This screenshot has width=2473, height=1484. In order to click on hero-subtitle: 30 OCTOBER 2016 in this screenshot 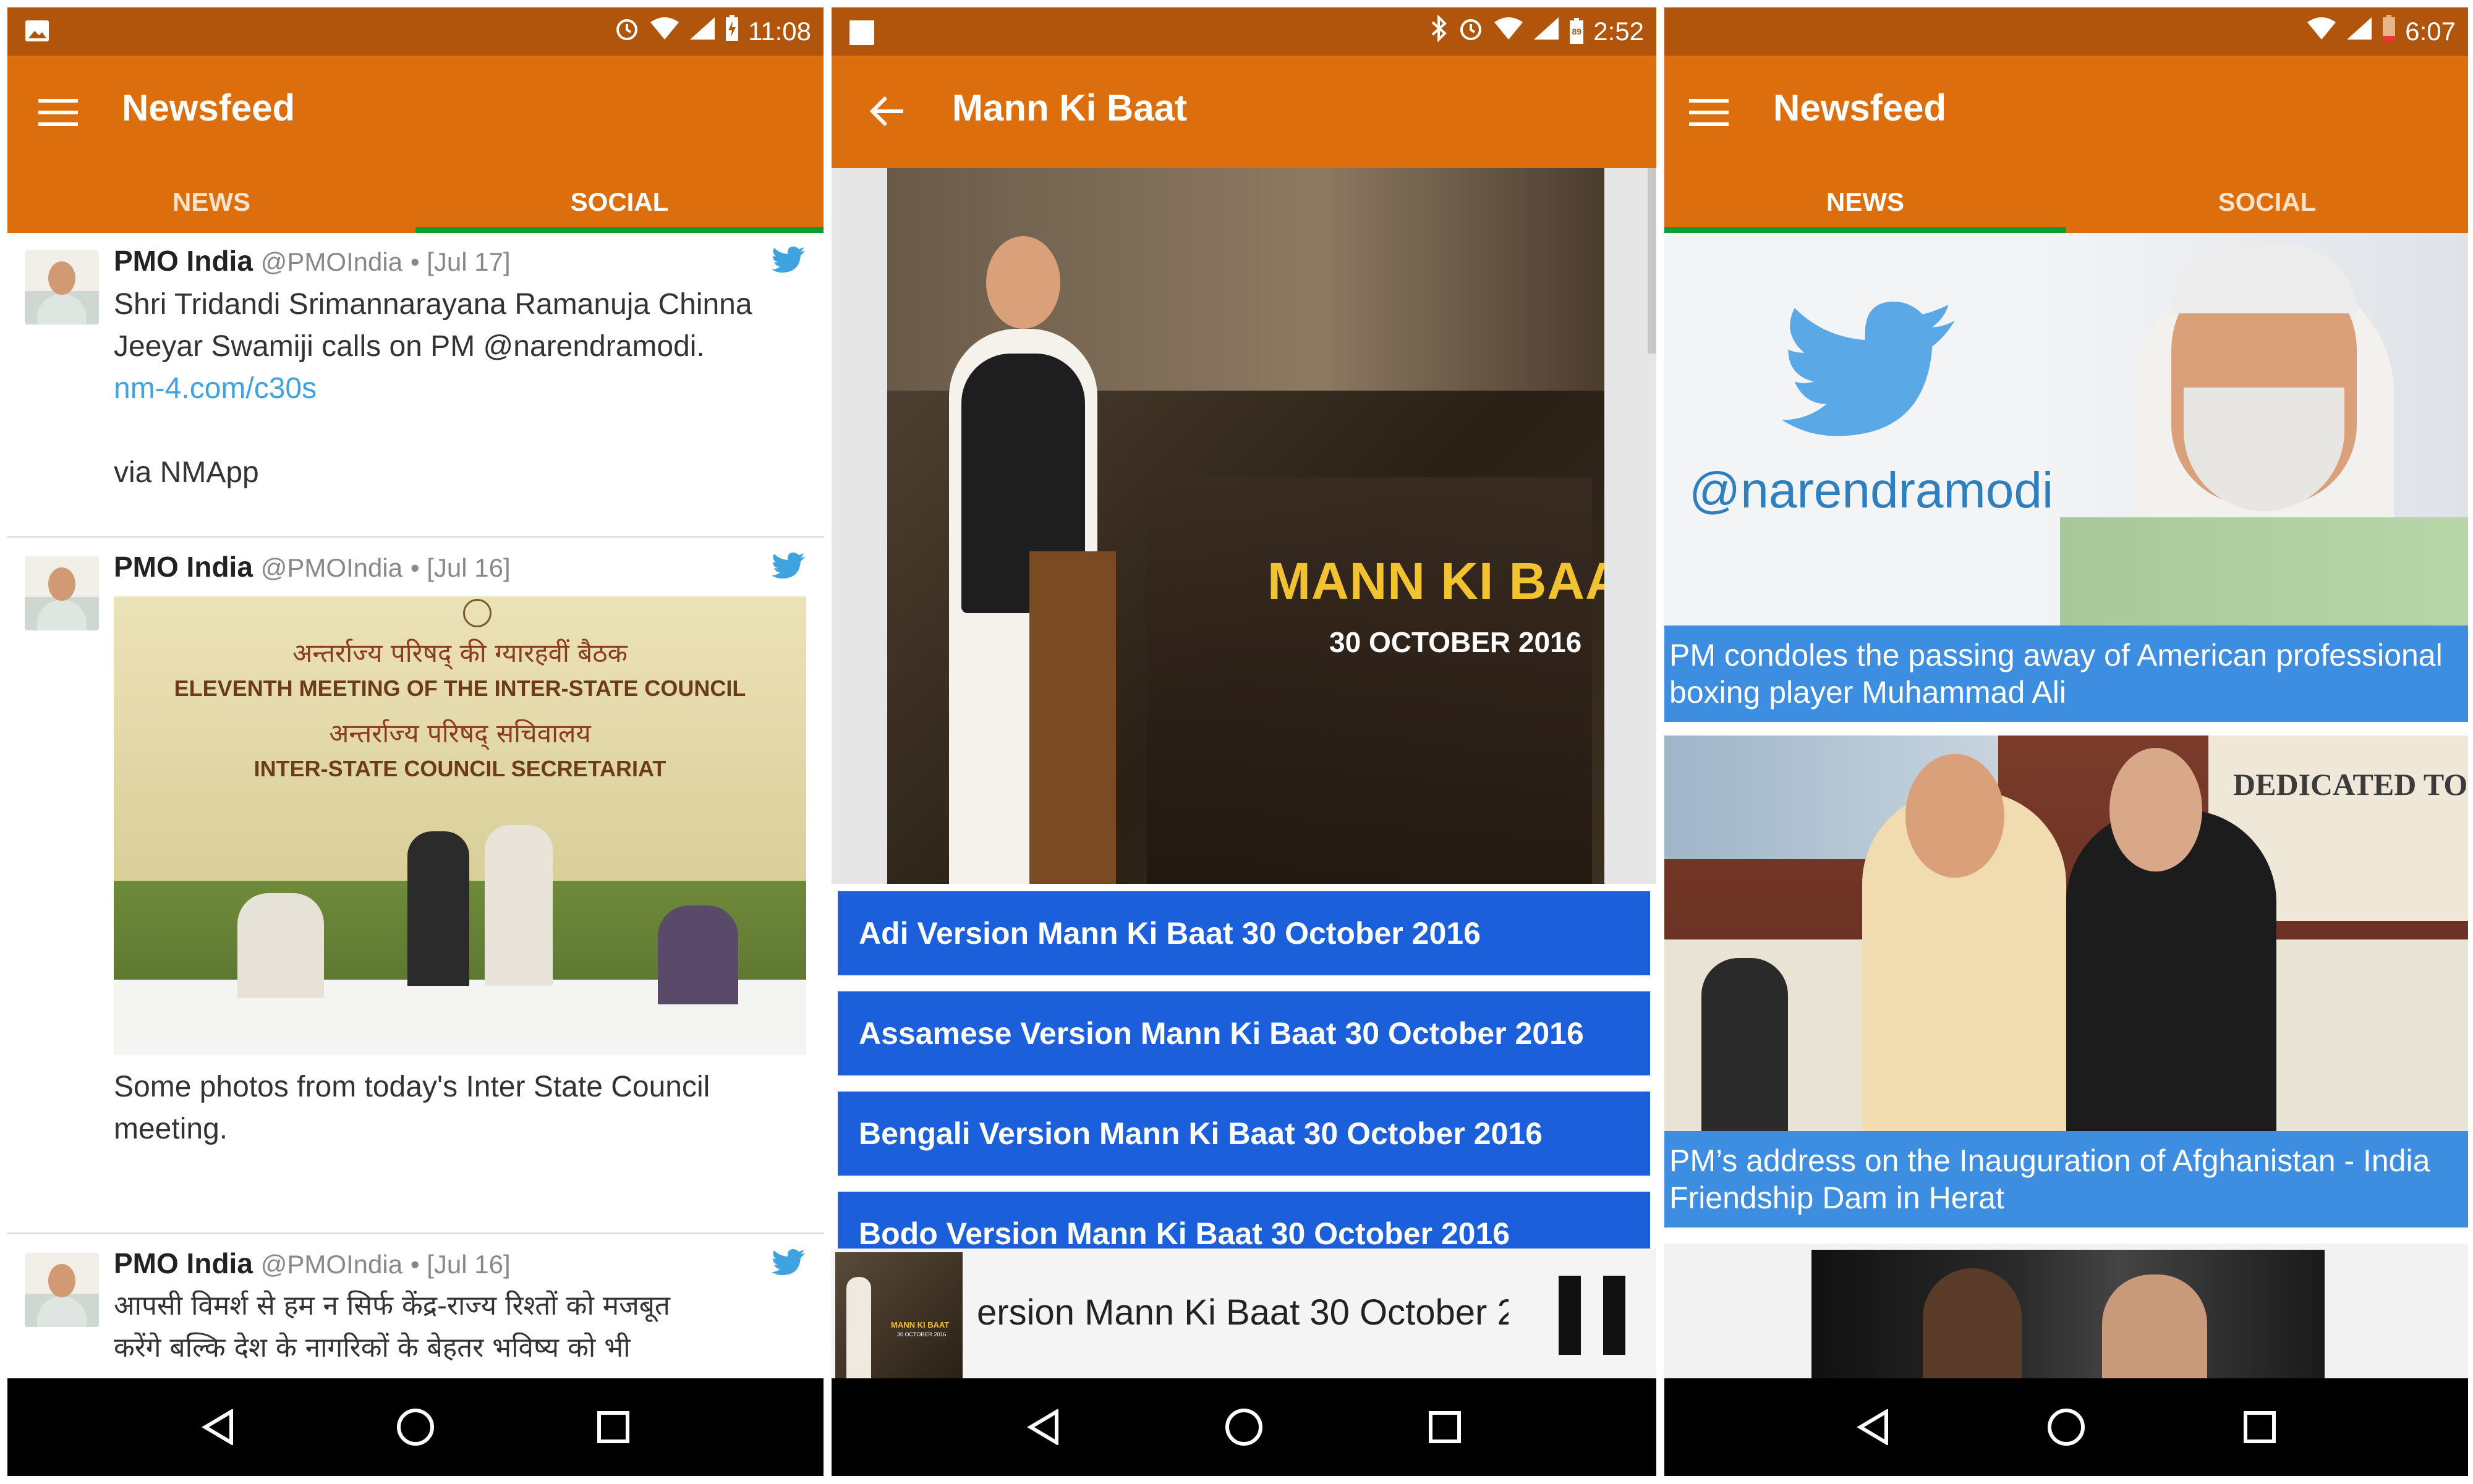, I will do `click(1455, 642)`.